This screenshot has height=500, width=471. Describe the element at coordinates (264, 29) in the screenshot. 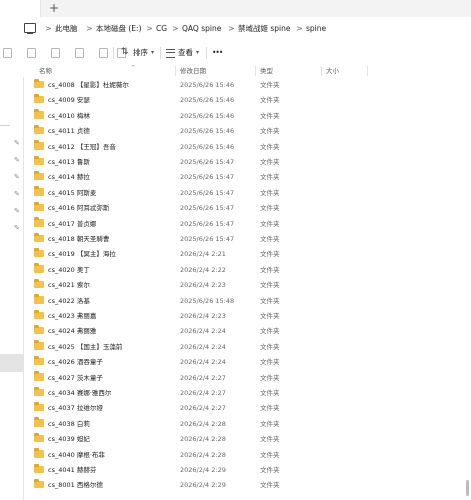

I see `breadcrumb-item: 禁域战姬 spine` at that location.